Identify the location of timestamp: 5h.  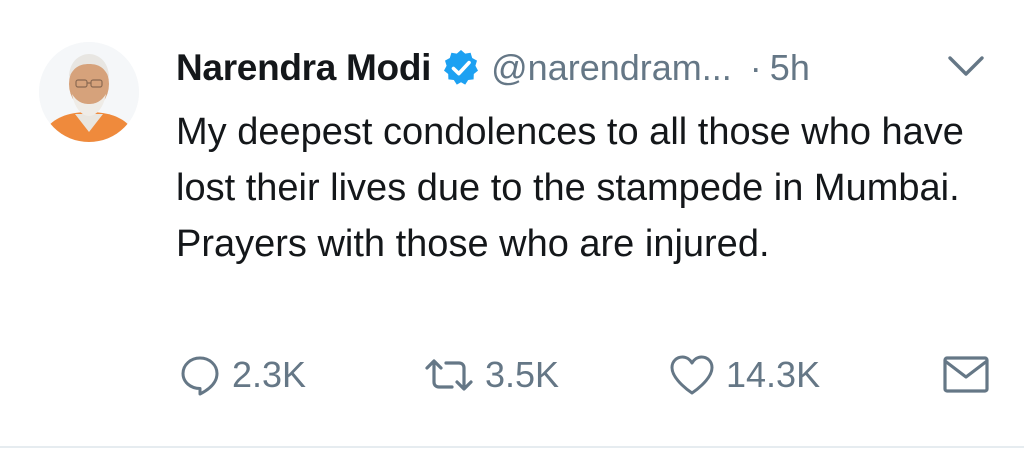
(790, 68).